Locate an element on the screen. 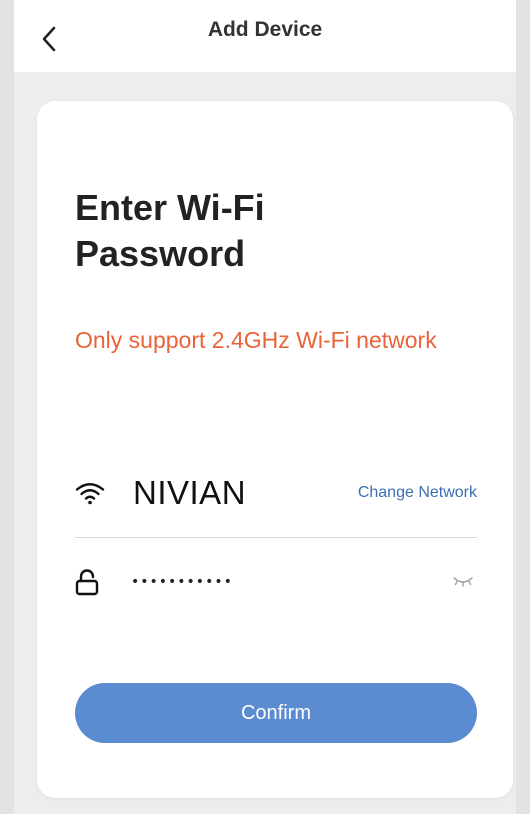  app-header: Add Device is located at coordinates (265, 36).